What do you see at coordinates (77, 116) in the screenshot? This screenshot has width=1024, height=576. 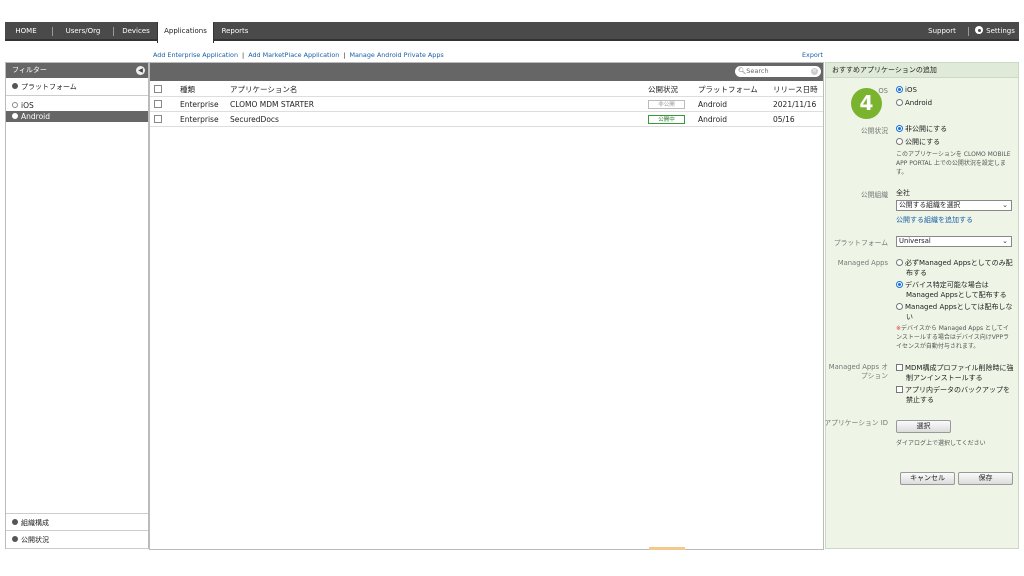 I see `filter-option-android: Android` at bounding box center [77, 116].